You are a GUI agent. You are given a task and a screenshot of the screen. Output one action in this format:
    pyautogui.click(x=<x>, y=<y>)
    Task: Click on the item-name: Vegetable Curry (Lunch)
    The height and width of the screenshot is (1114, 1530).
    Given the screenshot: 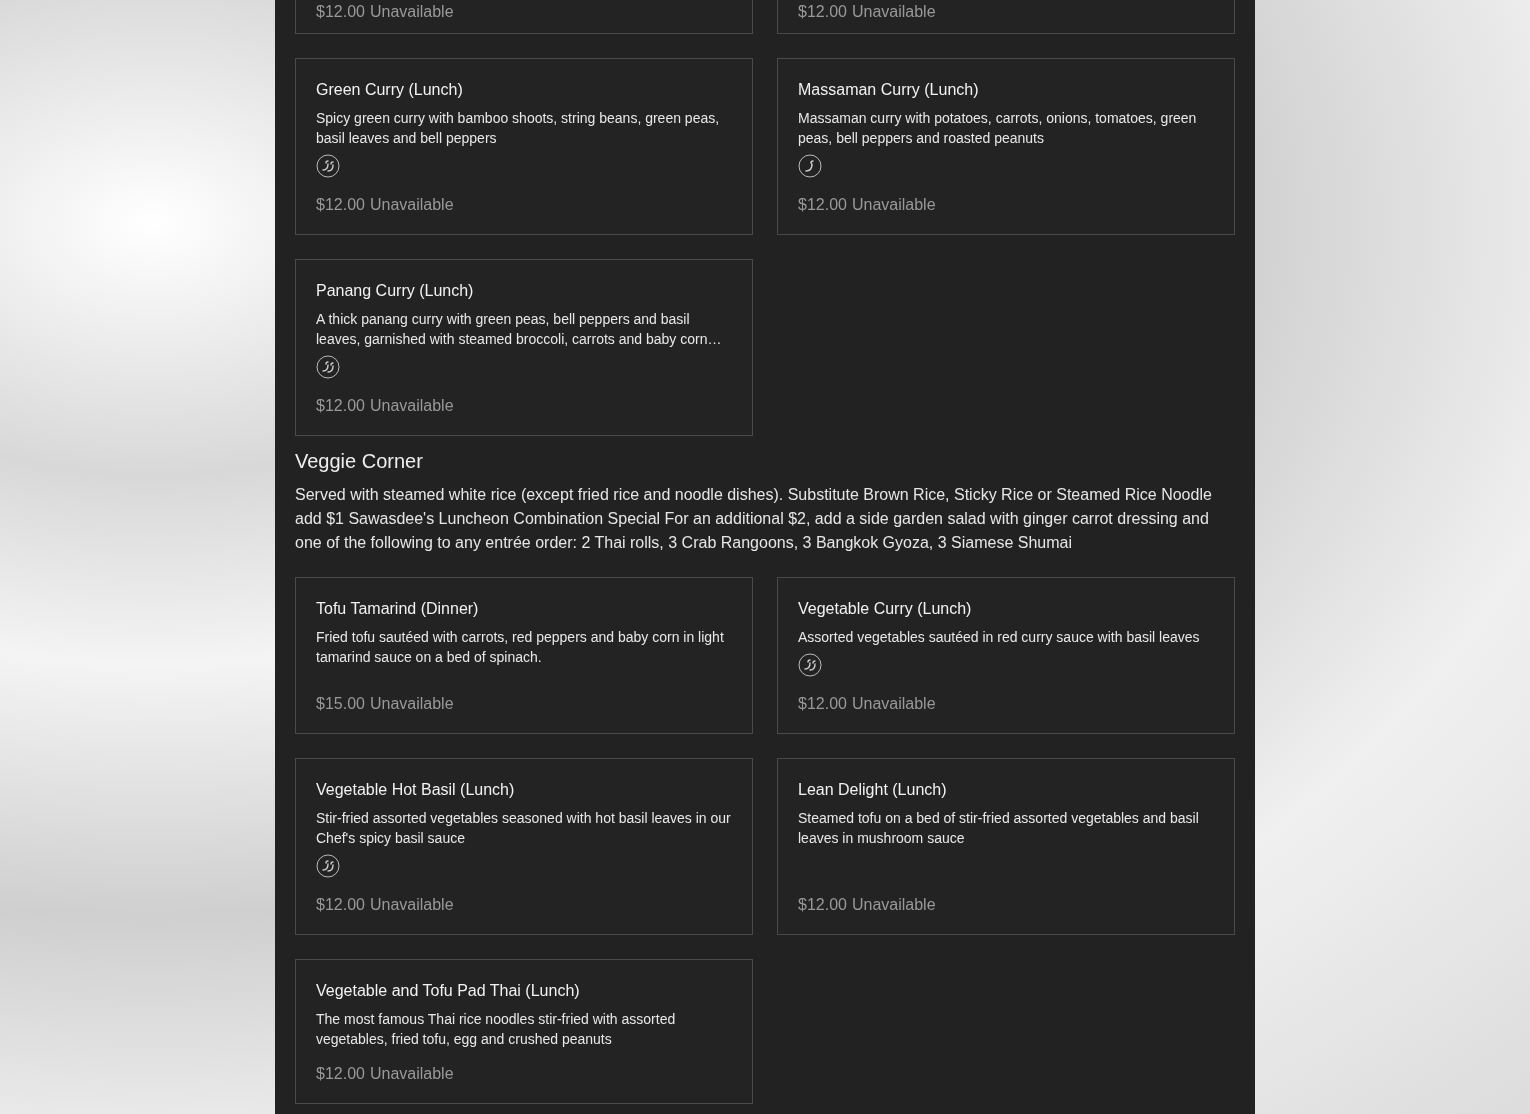 What is the action you would take?
    pyautogui.click(x=885, y=609)
    